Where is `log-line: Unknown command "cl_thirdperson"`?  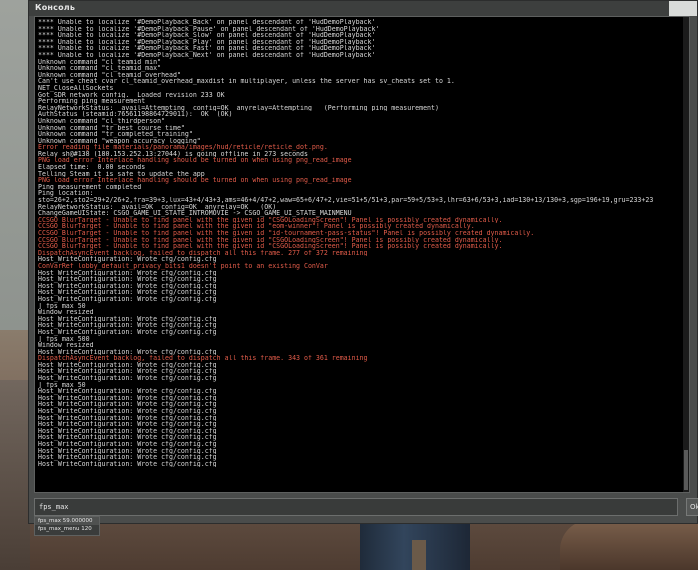
log-line: Unknown command "cl_thirdperson" is located at coordinates (102, 121).